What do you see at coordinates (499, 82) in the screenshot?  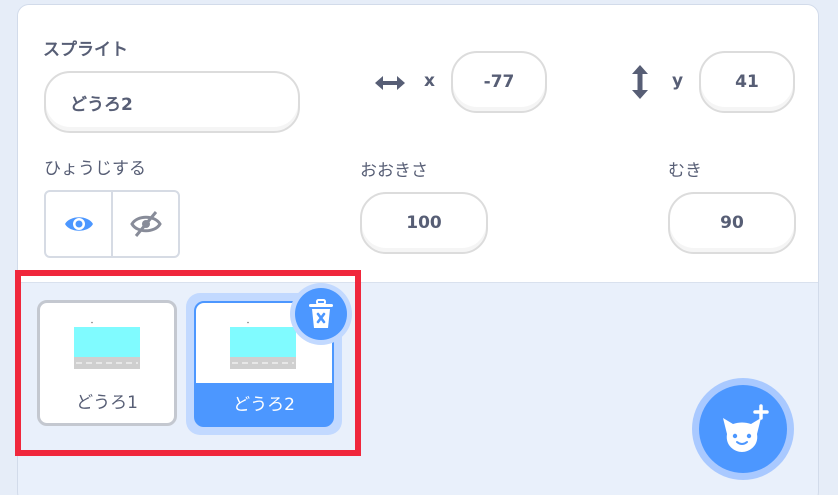 I see `x-input: -77` at bounding box center [499, 82].